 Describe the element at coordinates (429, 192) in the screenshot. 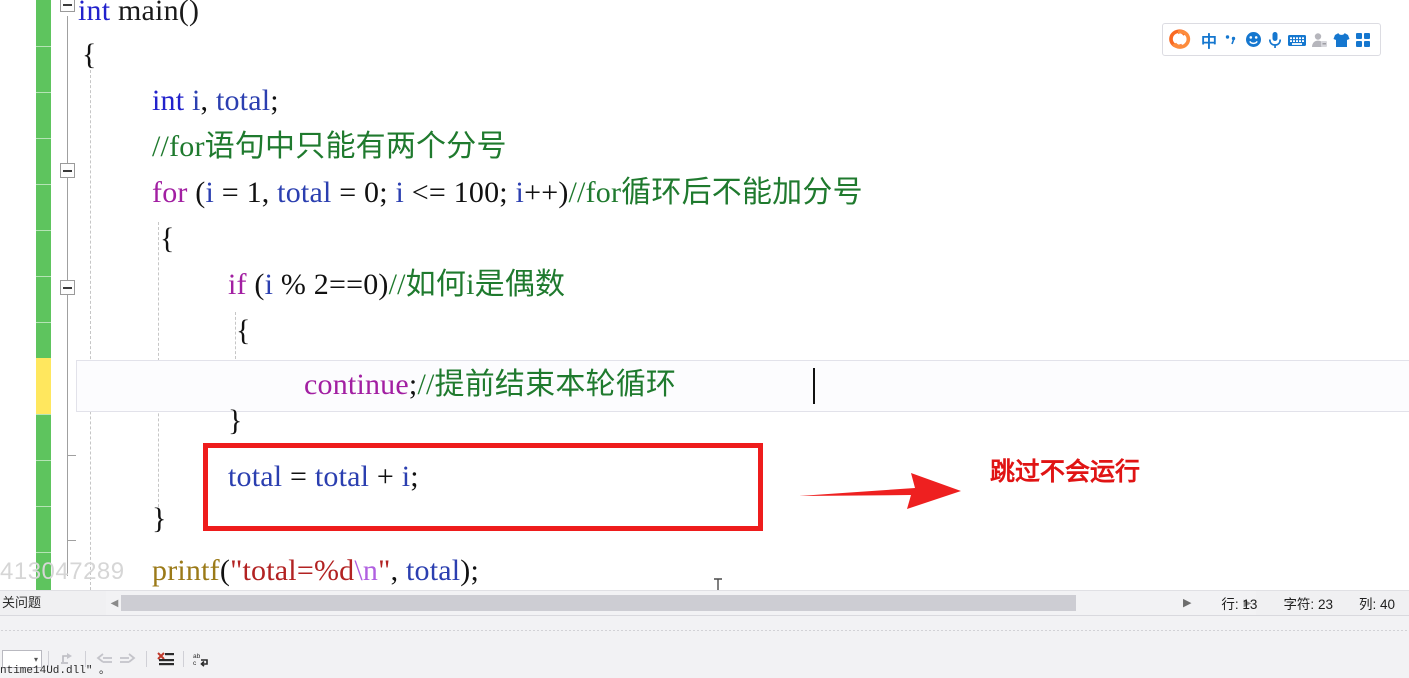

I see `token-le: <=` at that location.